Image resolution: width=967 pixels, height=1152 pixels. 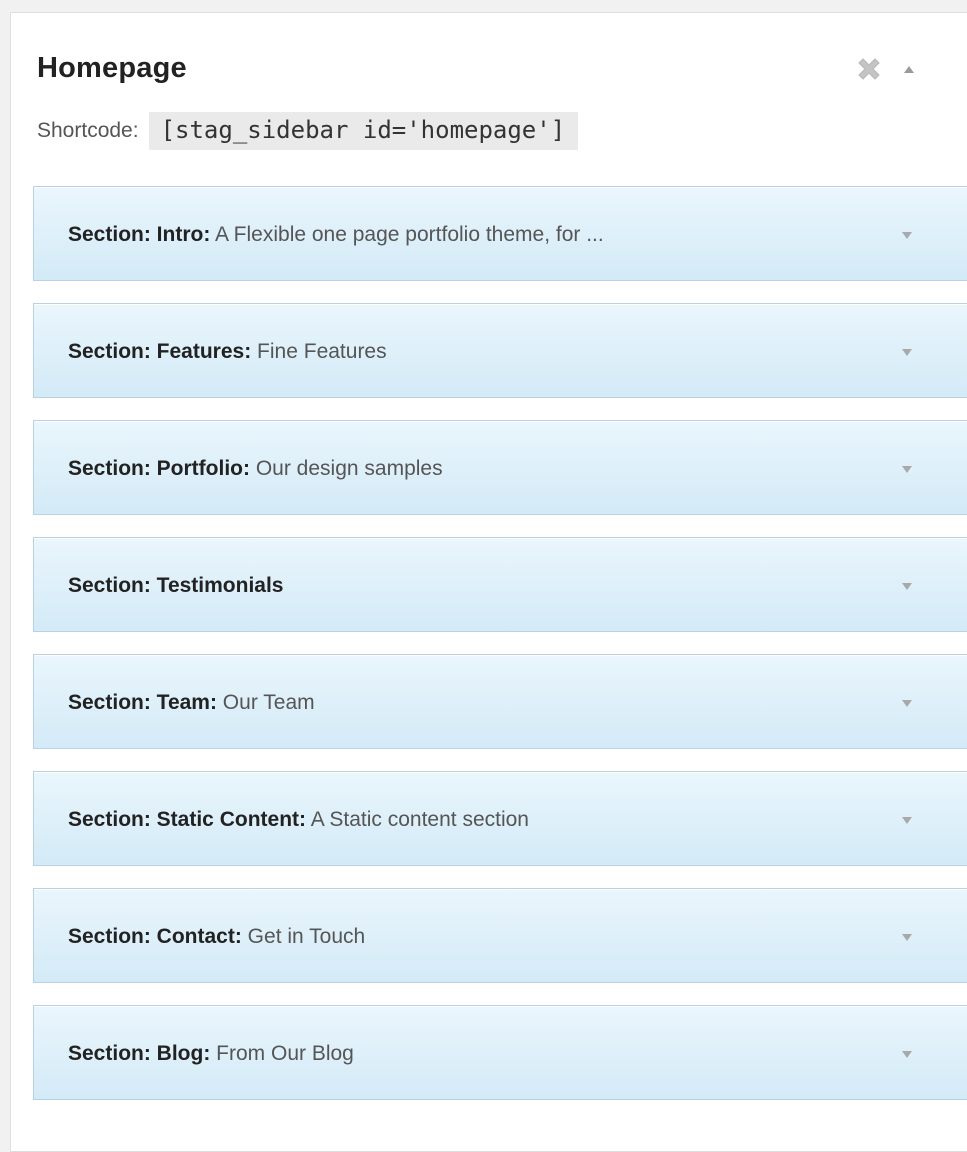 What do you see at coordinates (187, 819) in the screenshot?
I see `widget-name: Section: Static Content:` at bounding box center [187, 819].